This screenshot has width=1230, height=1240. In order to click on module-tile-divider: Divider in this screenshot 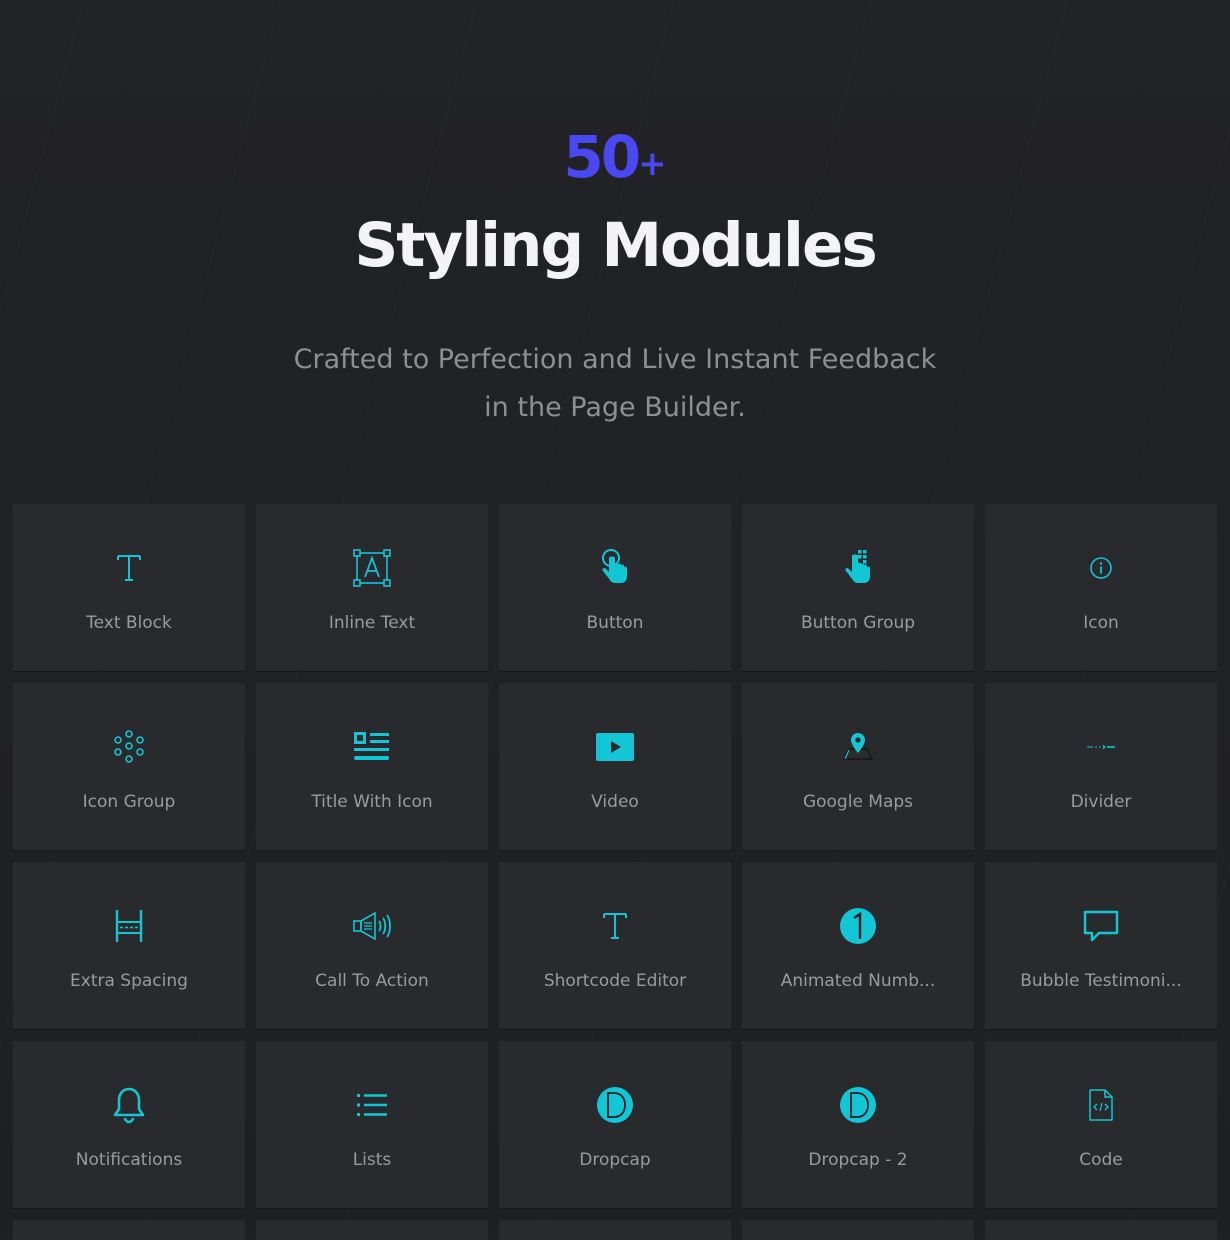, I will do `click(1101, 766)`.